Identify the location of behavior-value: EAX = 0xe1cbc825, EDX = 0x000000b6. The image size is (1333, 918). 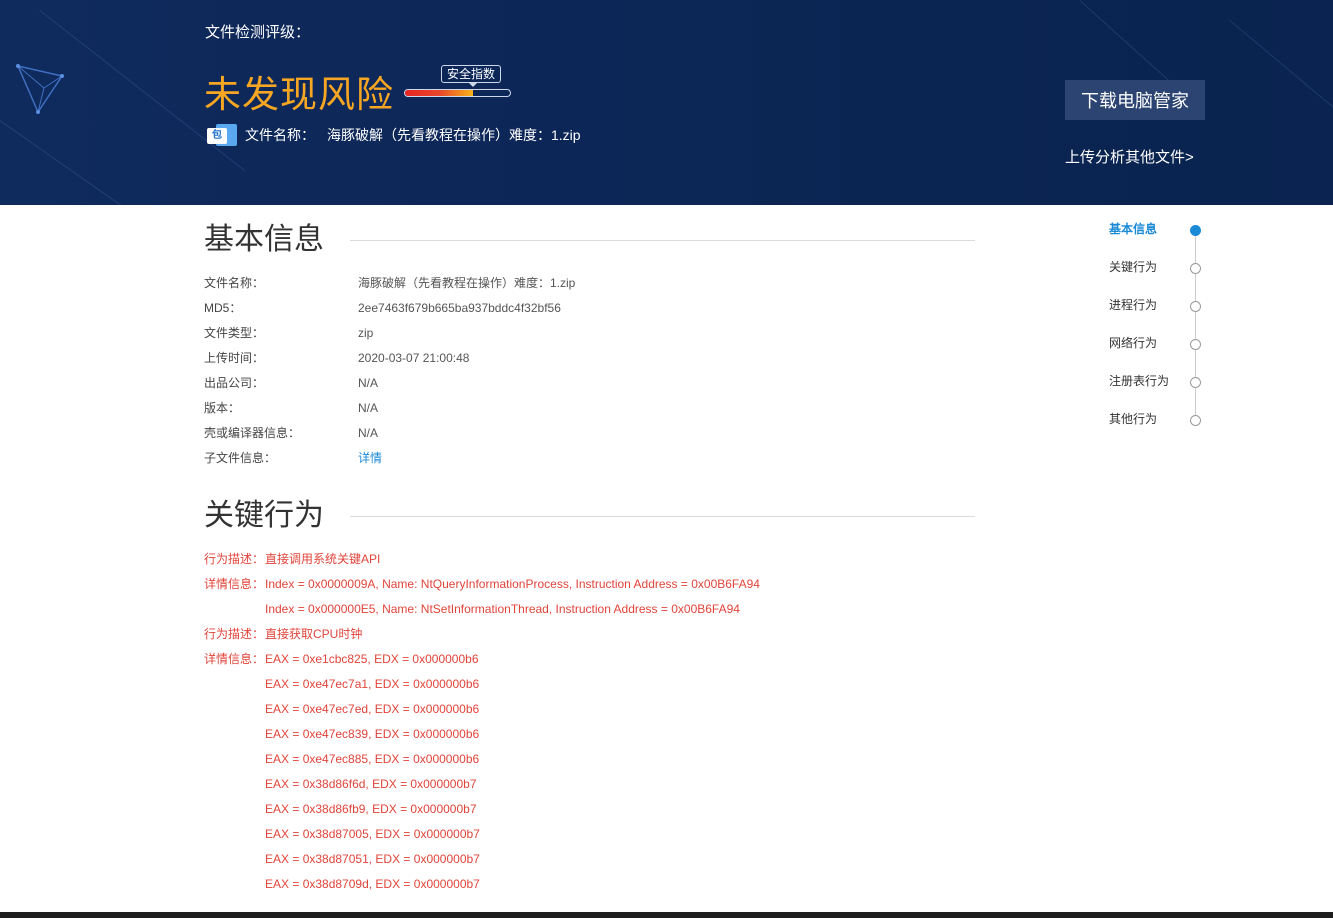
(372, 659).